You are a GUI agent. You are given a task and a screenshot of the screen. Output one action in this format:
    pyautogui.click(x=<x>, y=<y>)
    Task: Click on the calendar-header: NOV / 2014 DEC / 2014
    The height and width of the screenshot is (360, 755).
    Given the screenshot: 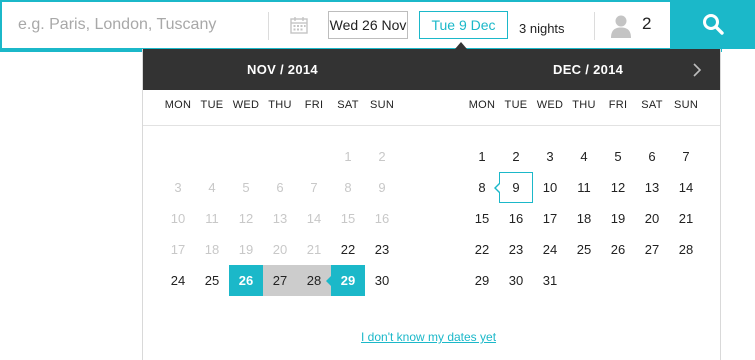 What is the action you would take?
    pyautogui.click(x=431, y=69)
    